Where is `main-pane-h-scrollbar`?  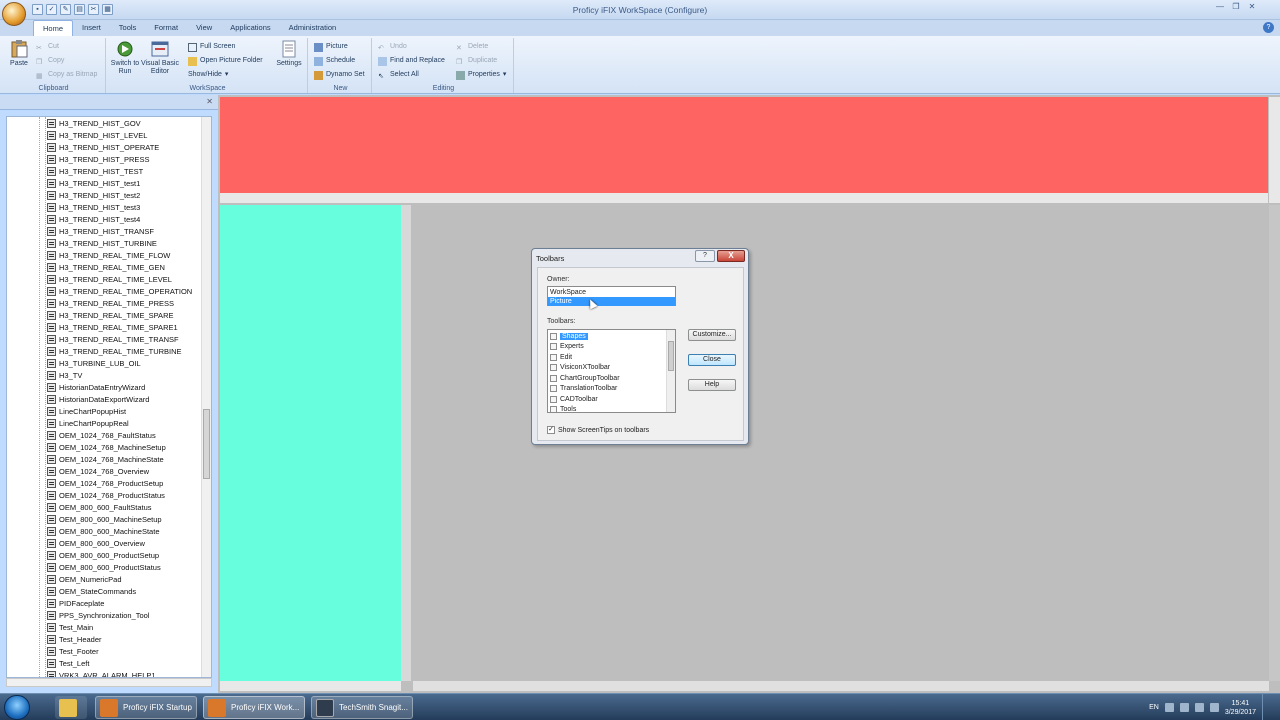
main-pane-h-scrollbar is located at coordinates (841, 686).